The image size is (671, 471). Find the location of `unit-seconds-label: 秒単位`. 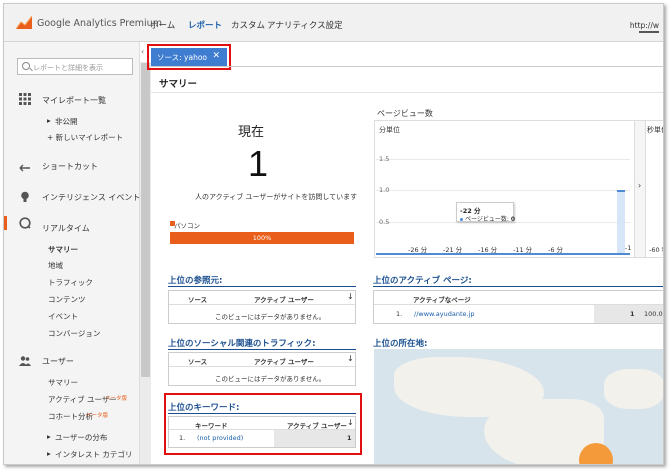

unit-seconds-label: 秒単位 is located at coordinates (655, 130).